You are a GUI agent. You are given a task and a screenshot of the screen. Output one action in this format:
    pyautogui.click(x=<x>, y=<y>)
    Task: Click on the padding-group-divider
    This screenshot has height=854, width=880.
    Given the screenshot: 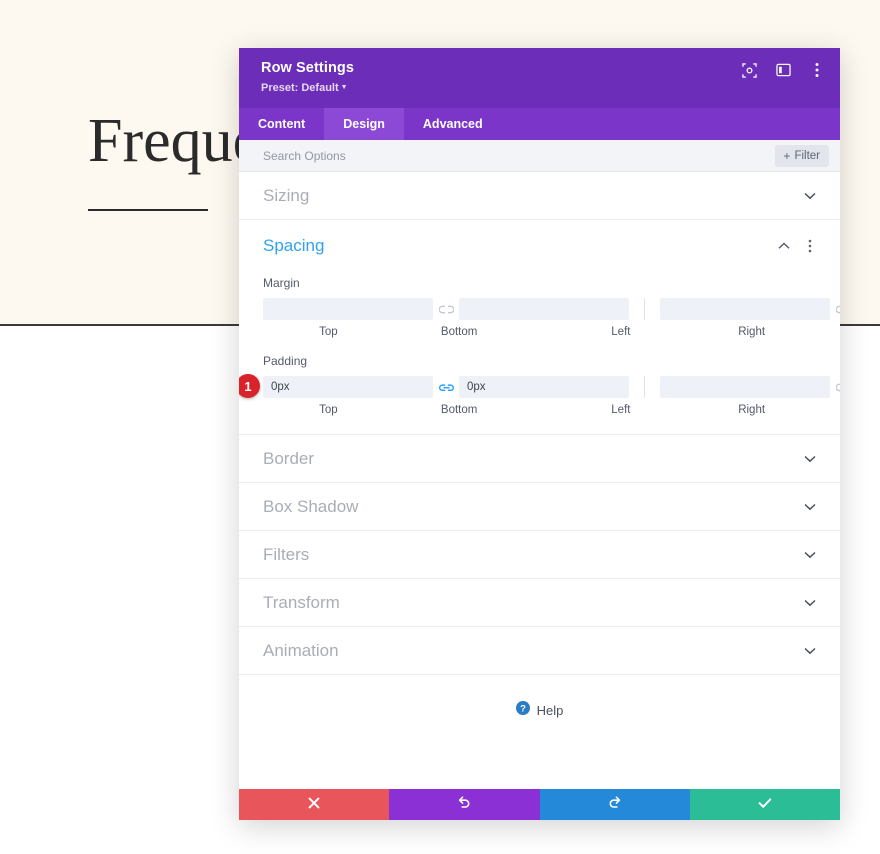 What is the action you would take?
    pyautogui.click(x=644, y=387)
    